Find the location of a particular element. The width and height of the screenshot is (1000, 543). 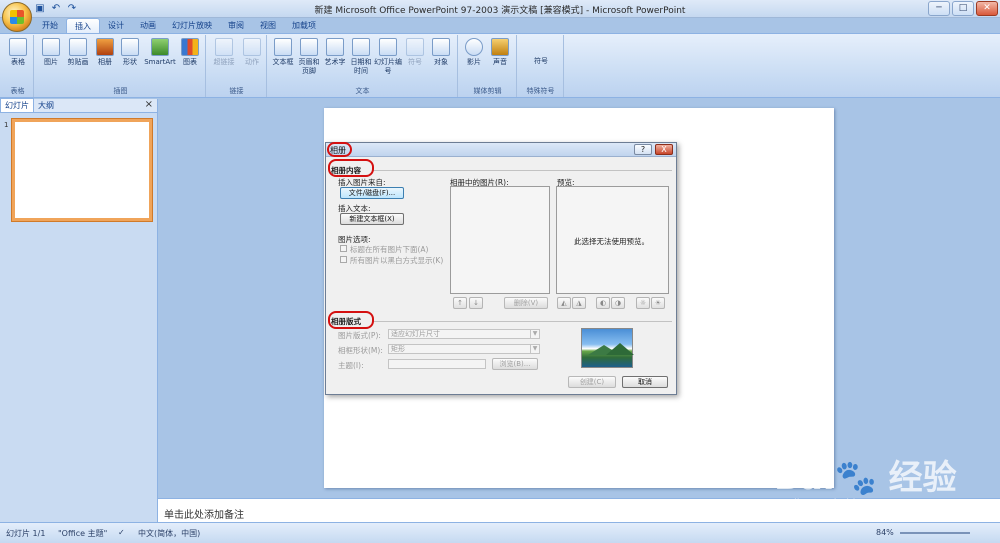

smartart-icon is located at coordinates (160, 47).